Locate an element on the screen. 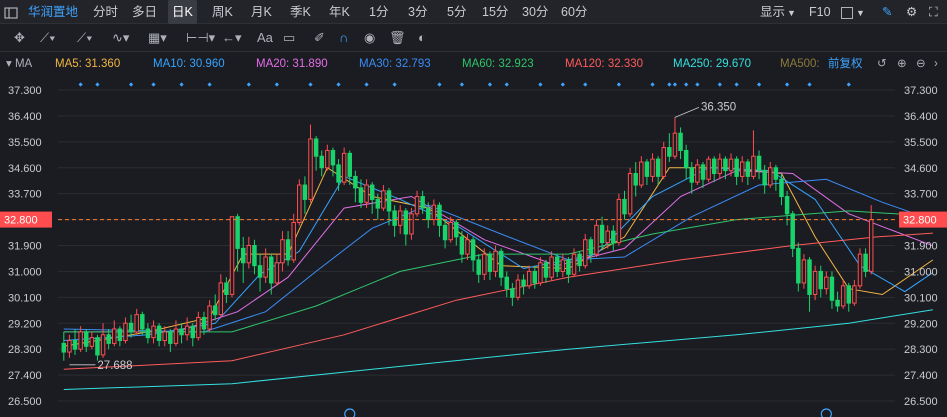  eye-icon: ◉ is located at coordinates (369, 38).